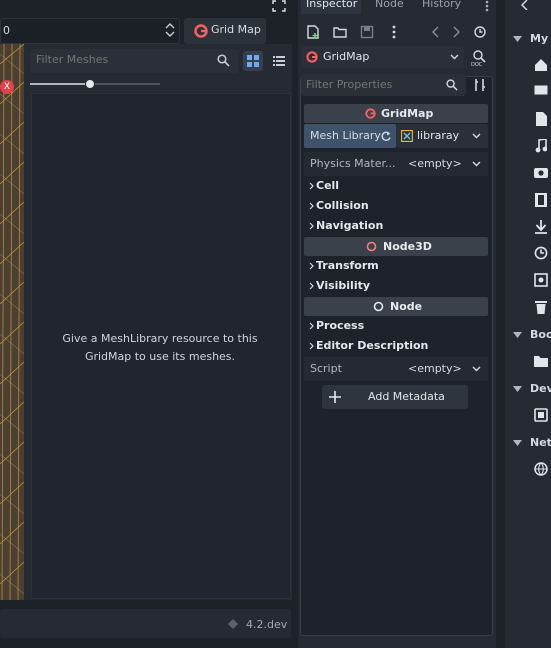  I want to click on open-docs-icon: DOC, so click(479, 58).